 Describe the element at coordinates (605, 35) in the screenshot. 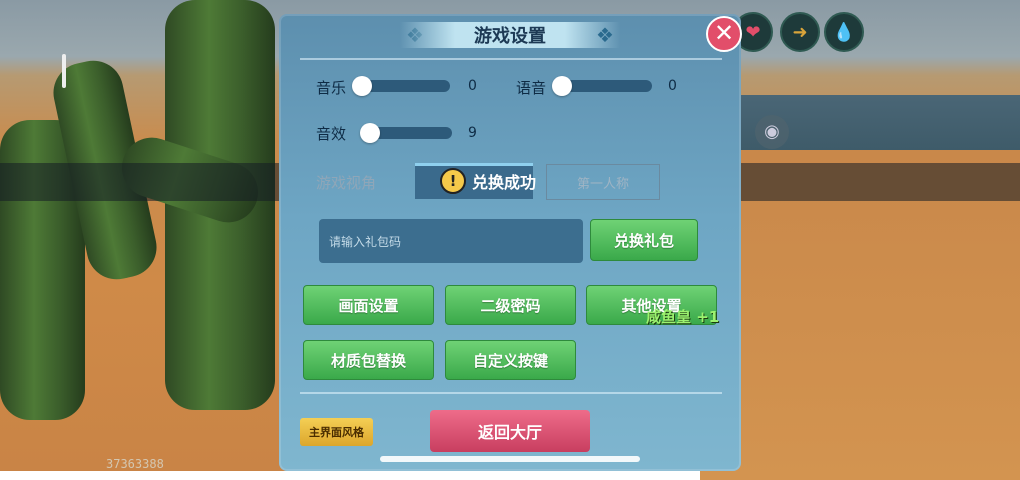

I see `title-ornament-right-icon: ❖` at that location.